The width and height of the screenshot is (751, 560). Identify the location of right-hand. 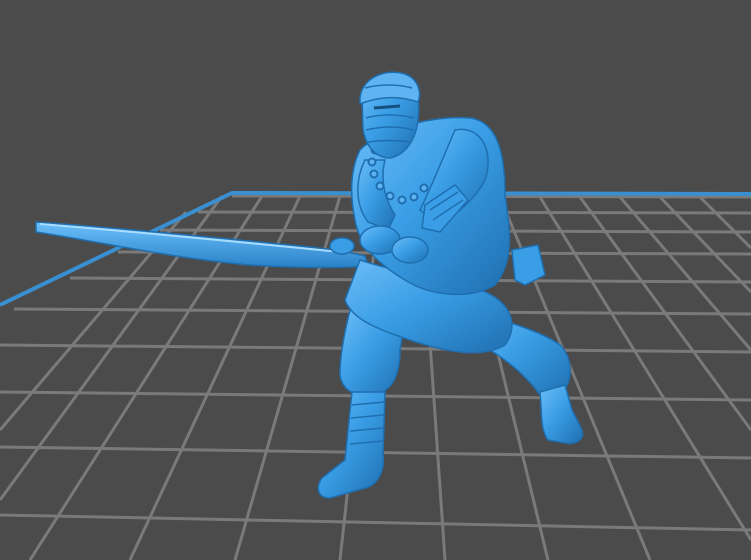
(410, 250).